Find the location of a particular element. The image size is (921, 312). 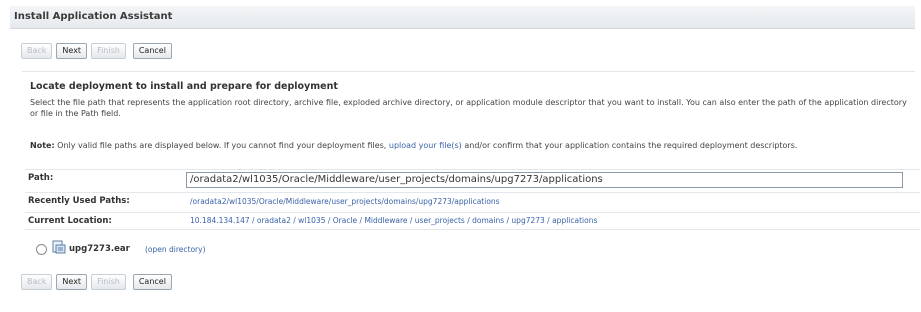

finish-button: Finish is located at coordinates (108, 51).